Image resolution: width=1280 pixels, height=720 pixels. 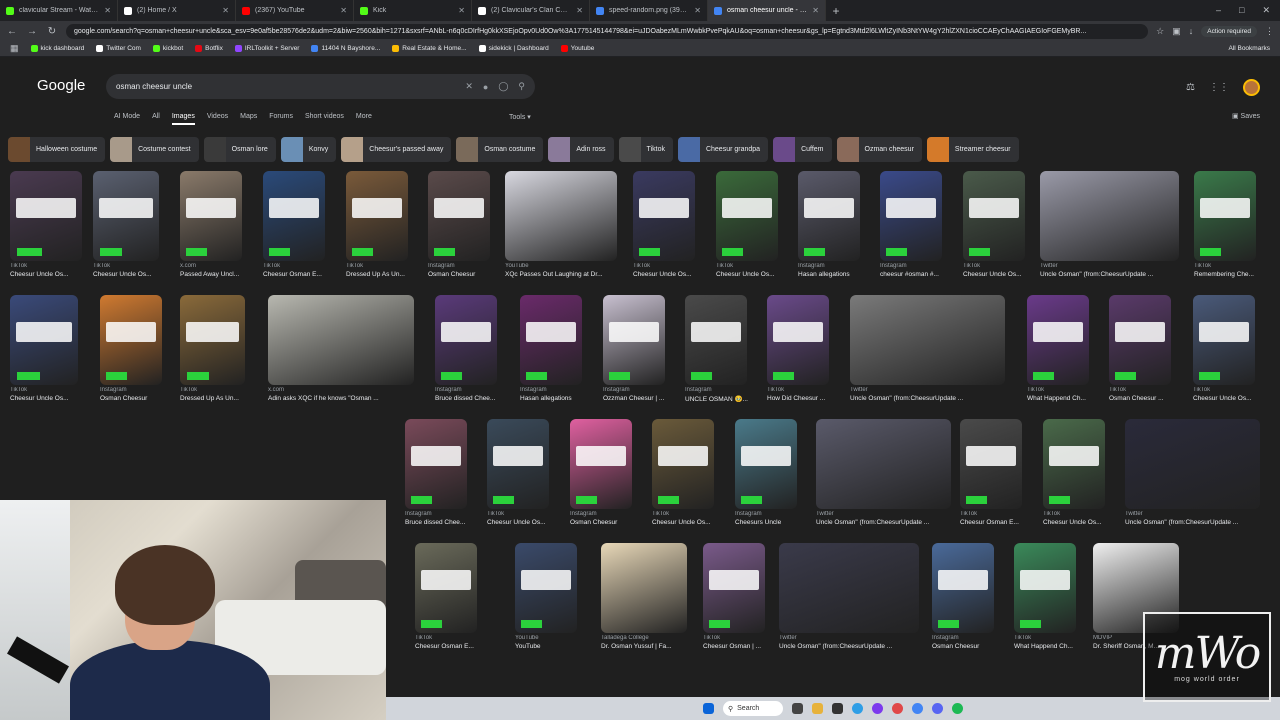 What do you see at coordinates (57, 149) in the screenshot?
I see `related-chip: Halloween costume` at bounding box center [57, 149].